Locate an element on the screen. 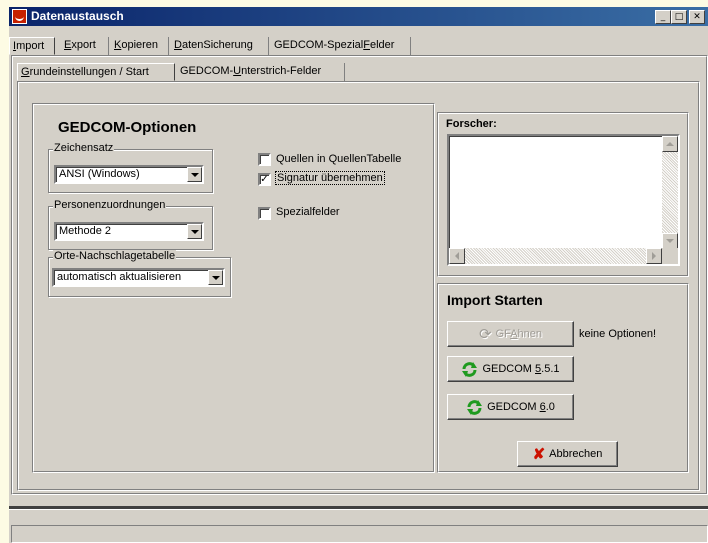  signatur-checkbox: ✓ is located at coordinates (264, 179).